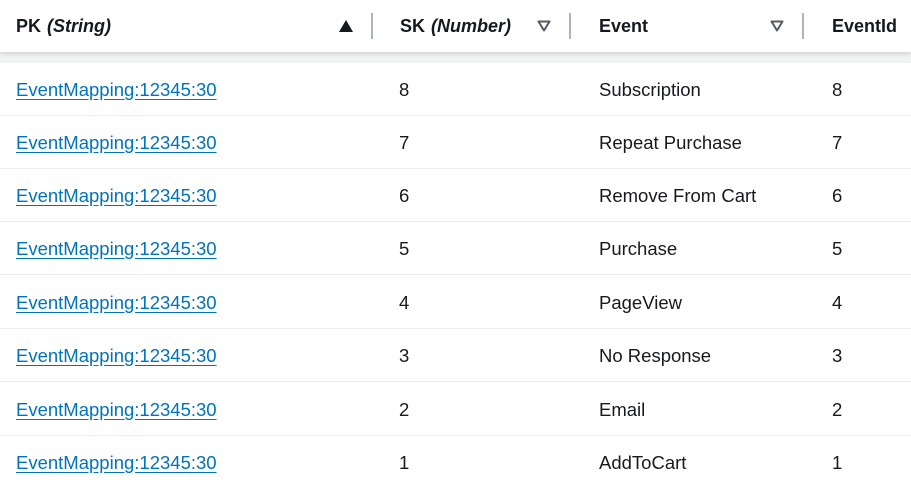 This screenshot has width=911, height=488. Describe the element at coordinates (638, 248) in the screenshot. I see `event-cell: Purchase` at that location.